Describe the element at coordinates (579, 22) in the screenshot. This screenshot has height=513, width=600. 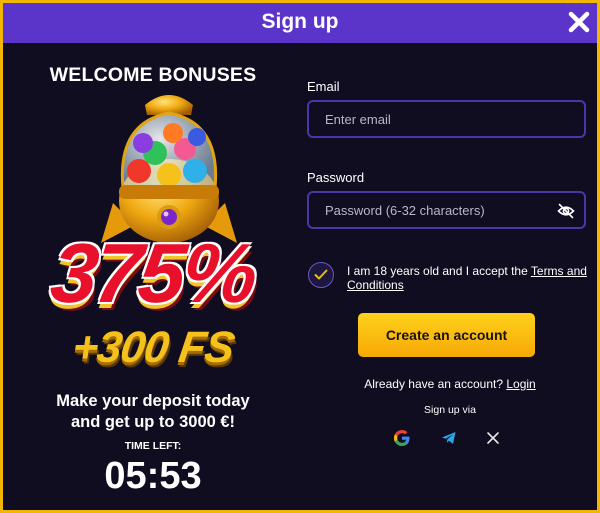
I see `close-icon` at that location.